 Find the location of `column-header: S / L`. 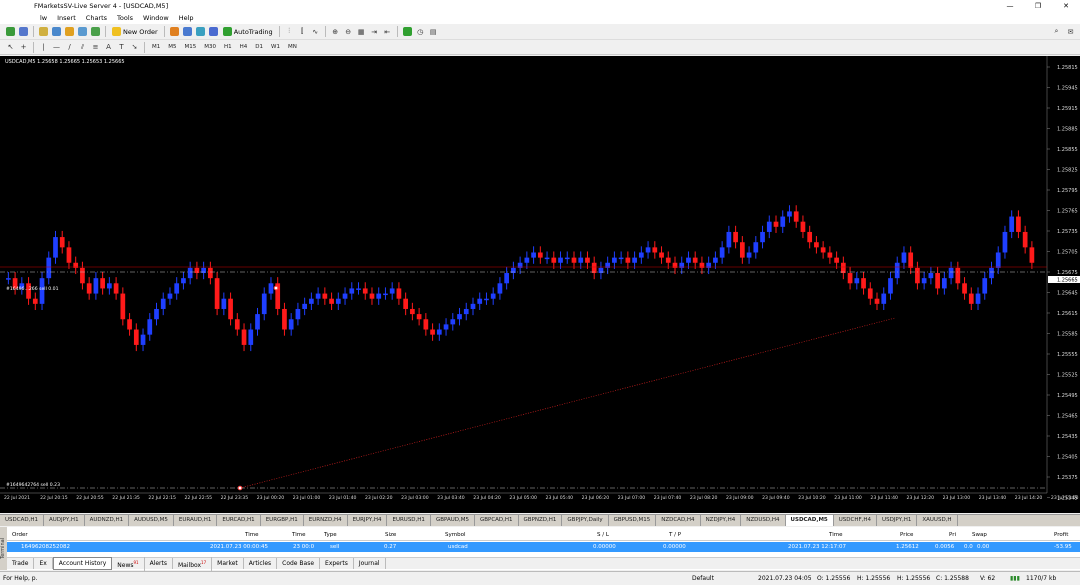

column-header: S / L is located at coordinates (603, 535).